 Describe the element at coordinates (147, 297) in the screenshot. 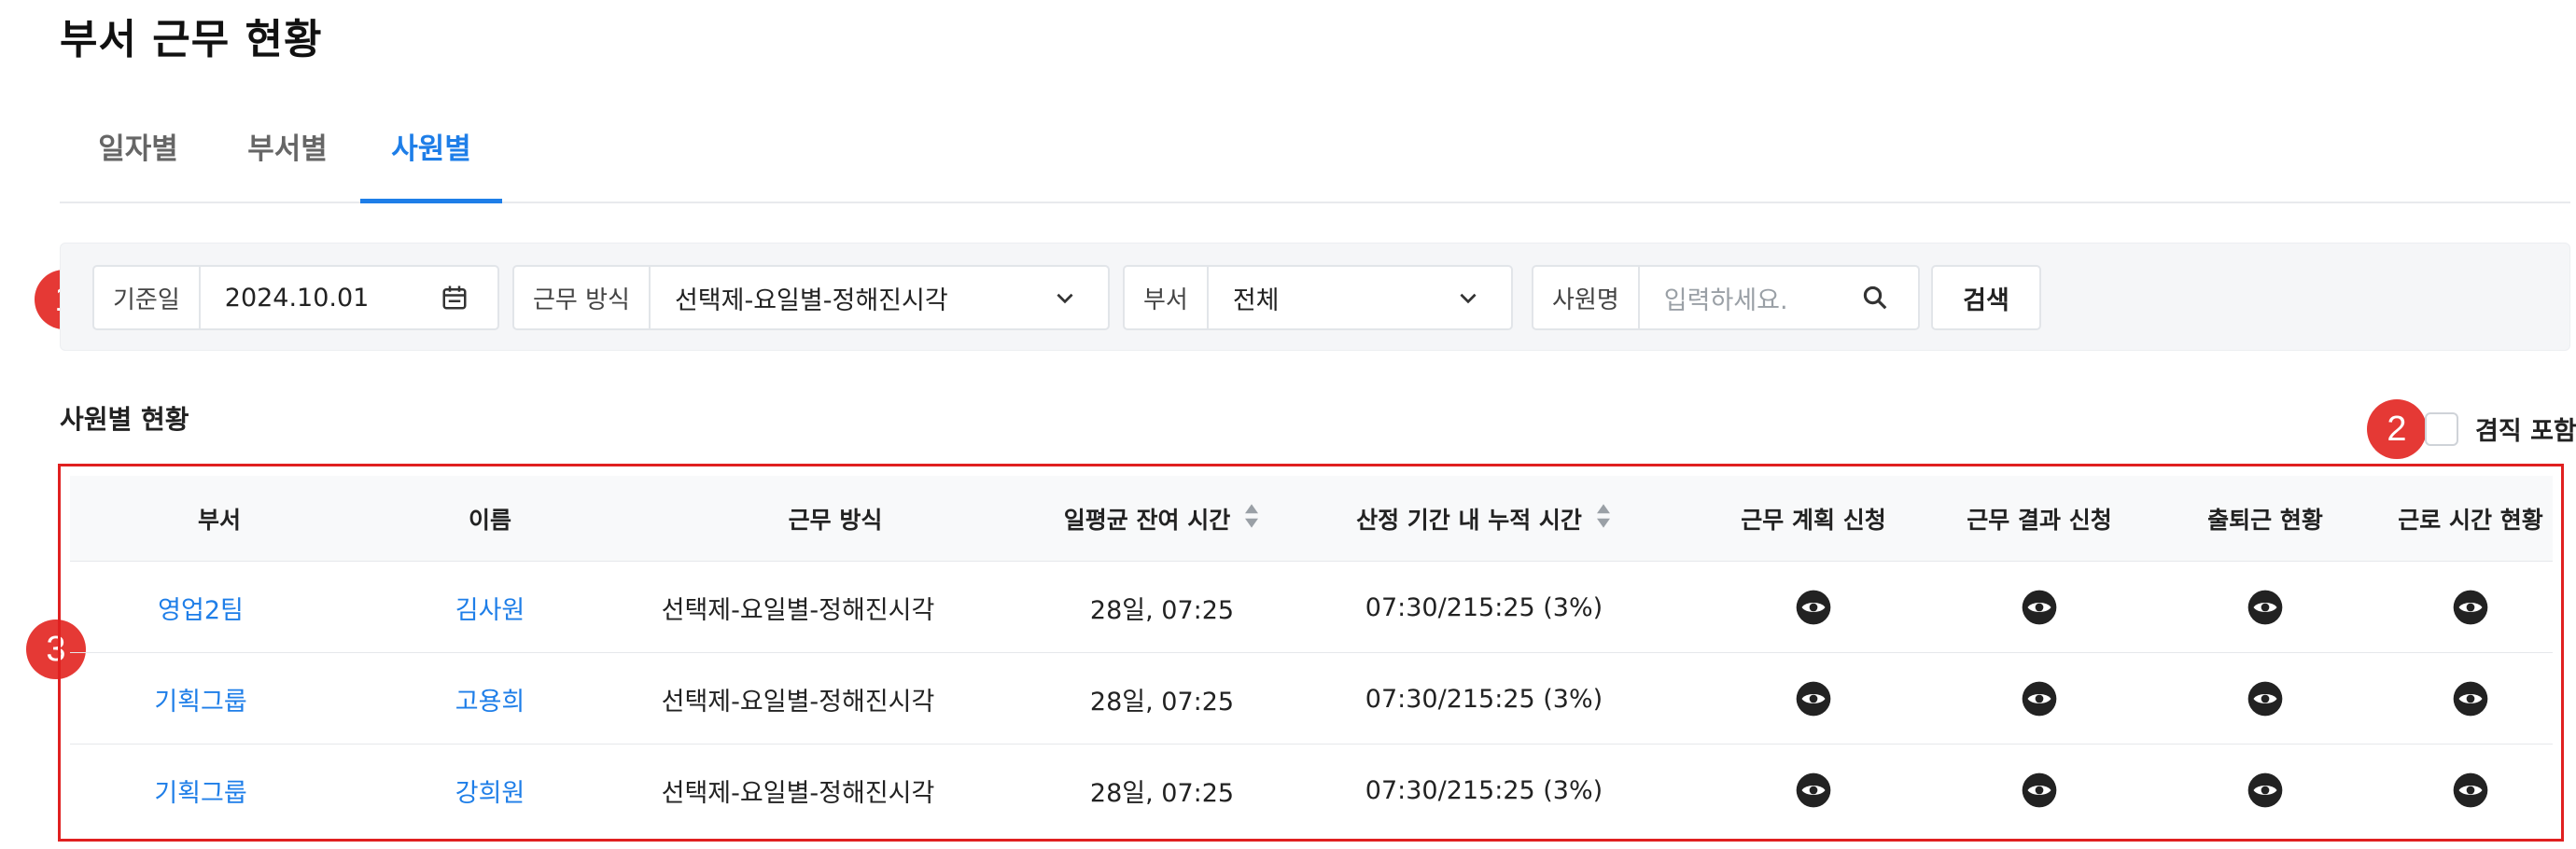

I see `date-filter-label: 기준일` at that location.